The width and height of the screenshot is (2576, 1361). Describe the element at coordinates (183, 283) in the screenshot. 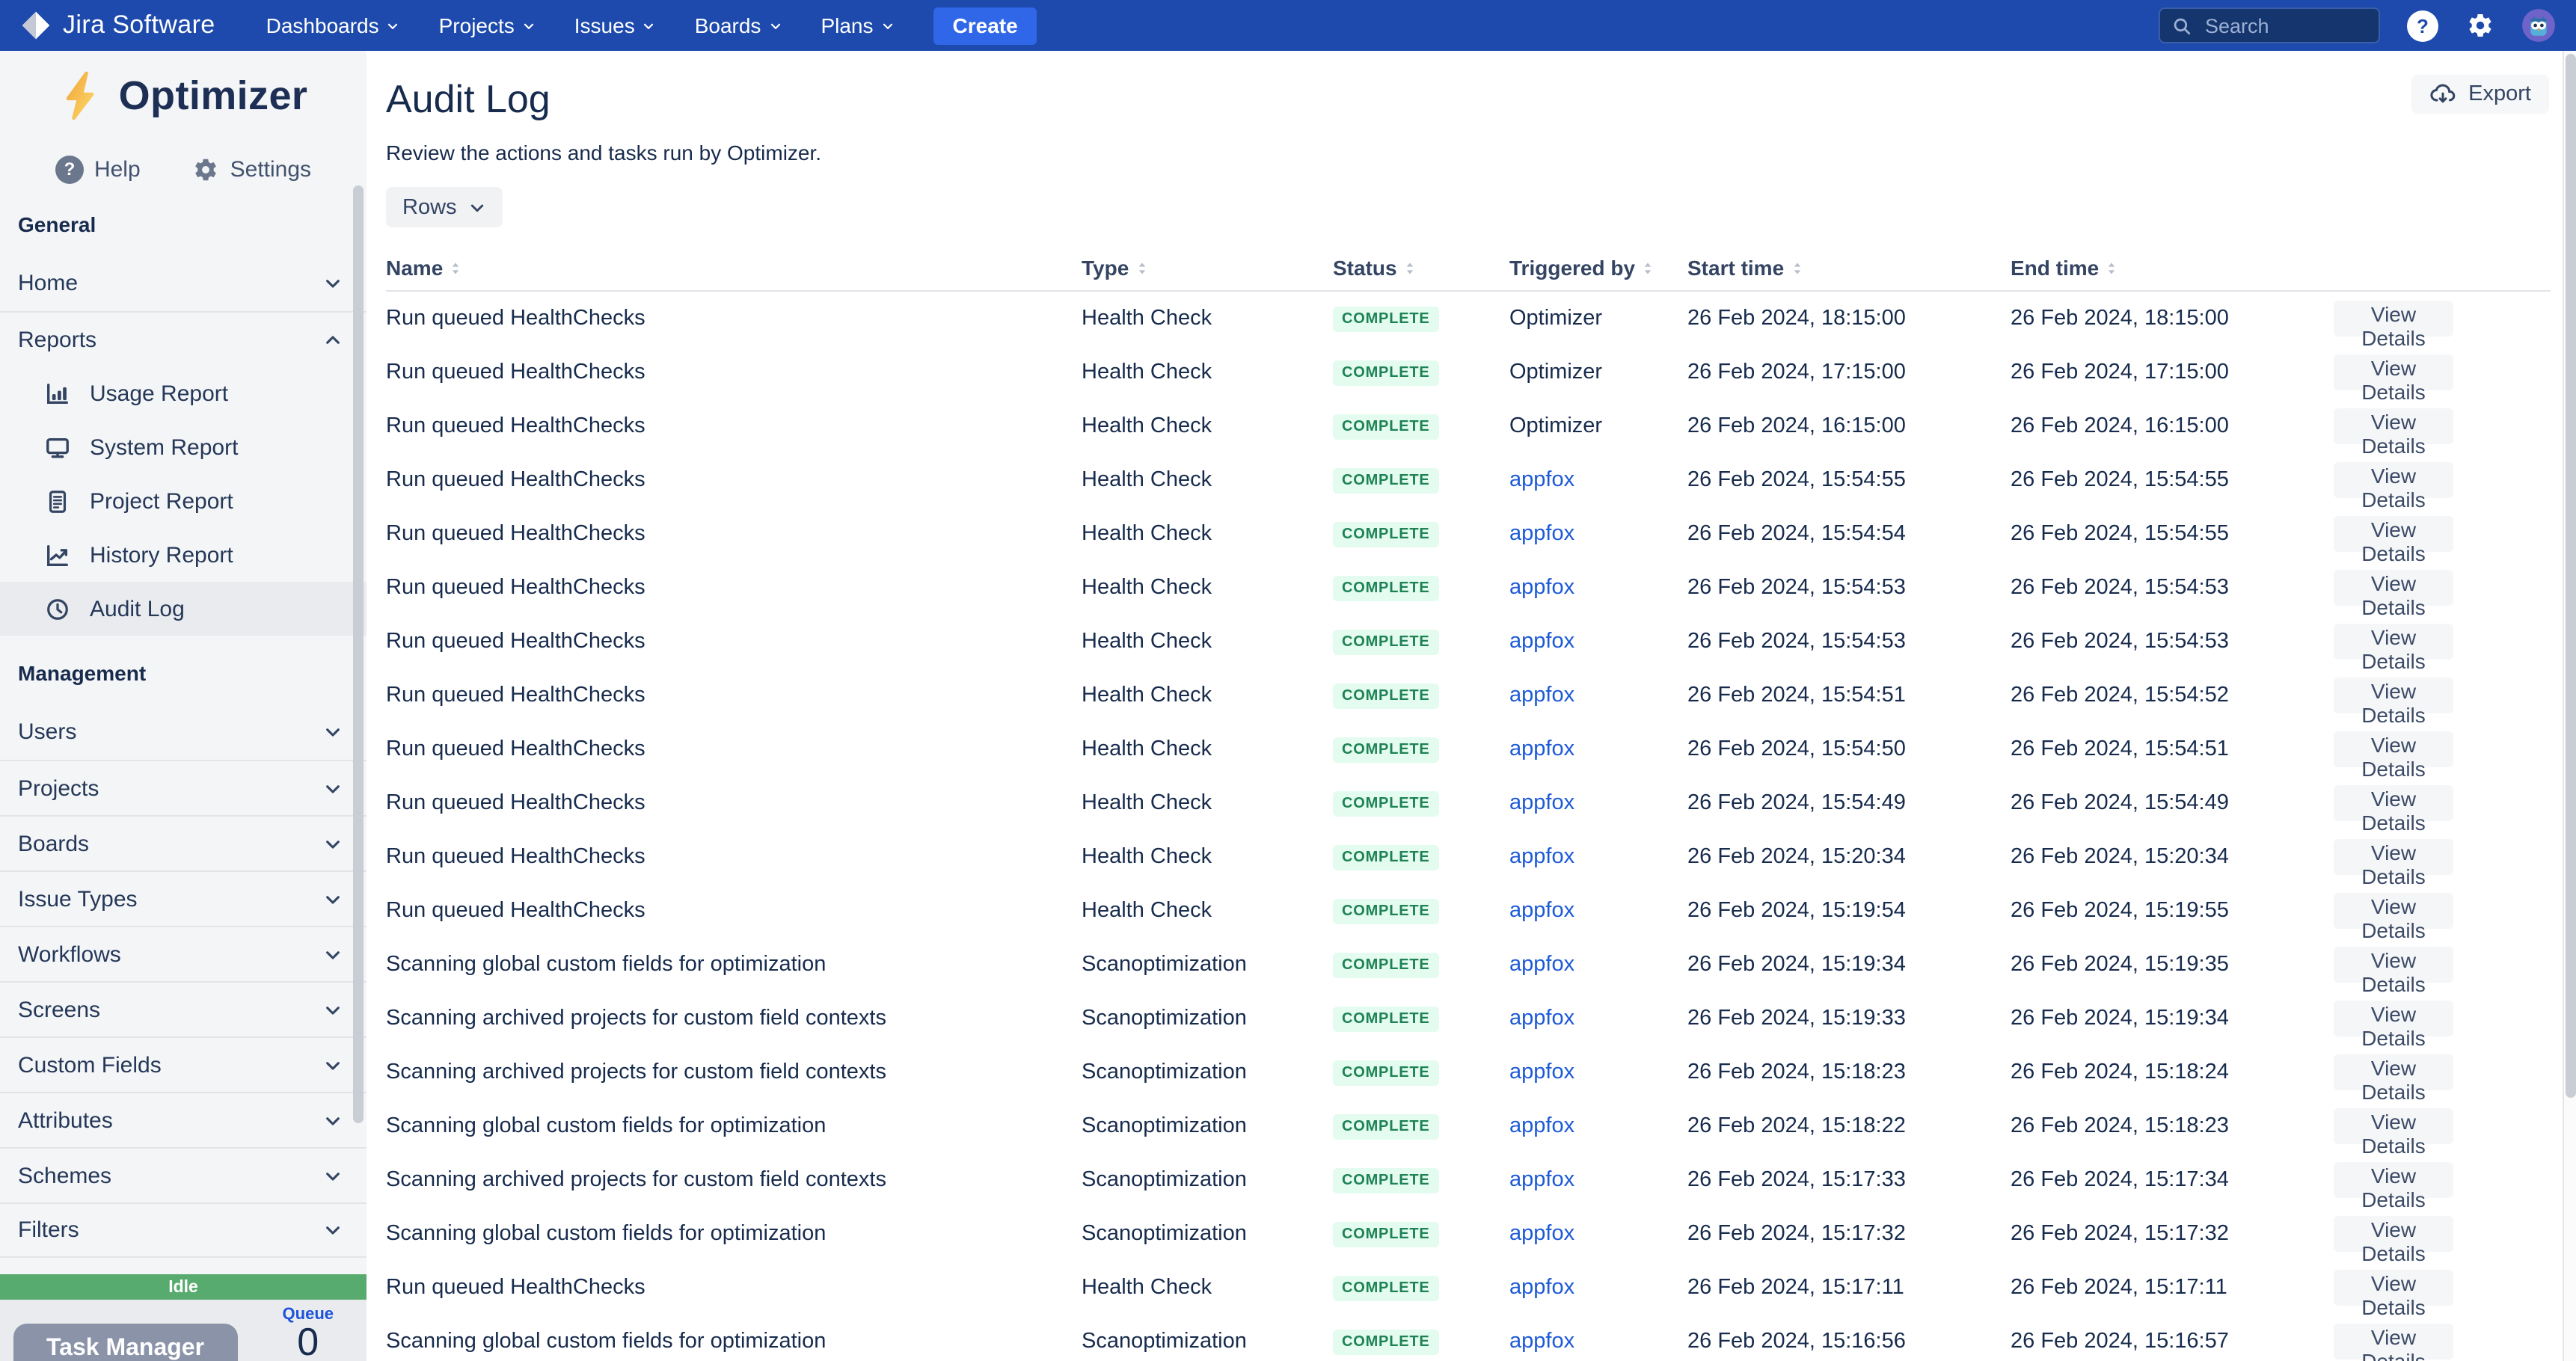

I see `sidebar-item-home: Home` at that location.